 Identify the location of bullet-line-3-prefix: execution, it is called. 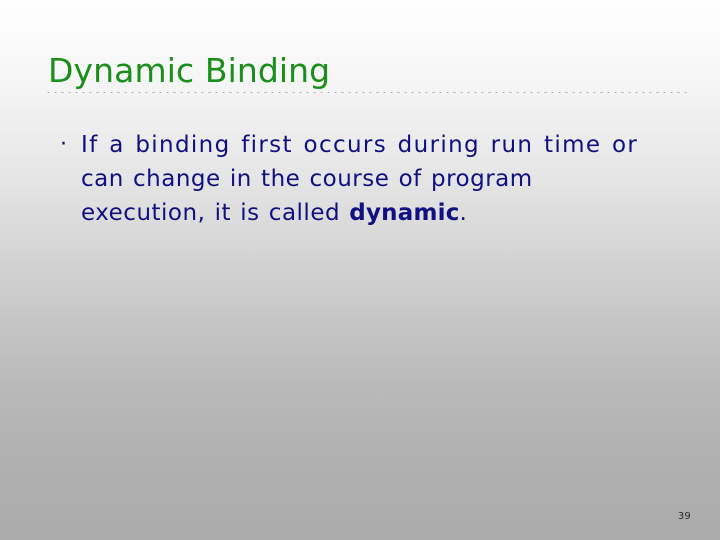
(215, 213).